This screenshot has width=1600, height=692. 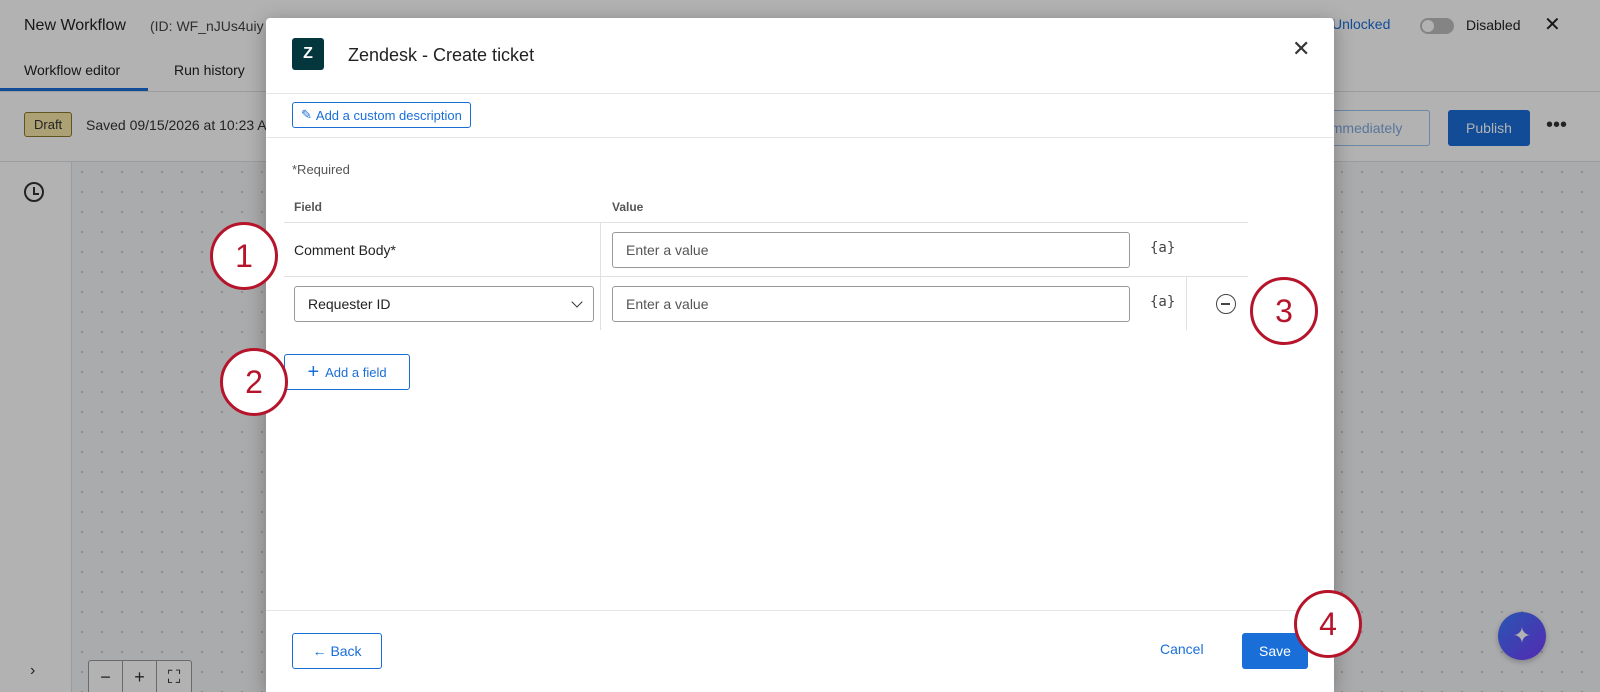 I want to click on modal-footer: ← Back Cancel Save, so click(x=800, y=651).